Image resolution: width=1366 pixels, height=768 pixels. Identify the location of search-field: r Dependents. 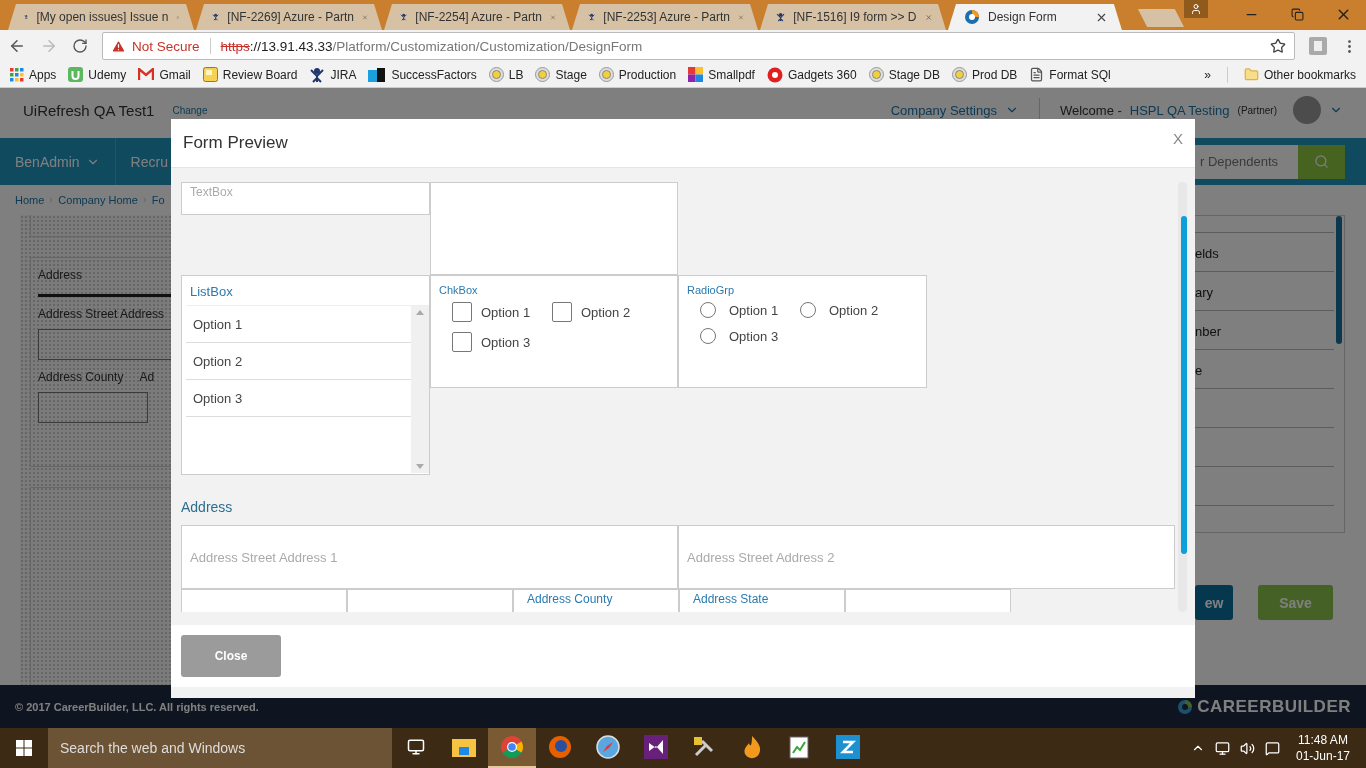
(1246, 161).